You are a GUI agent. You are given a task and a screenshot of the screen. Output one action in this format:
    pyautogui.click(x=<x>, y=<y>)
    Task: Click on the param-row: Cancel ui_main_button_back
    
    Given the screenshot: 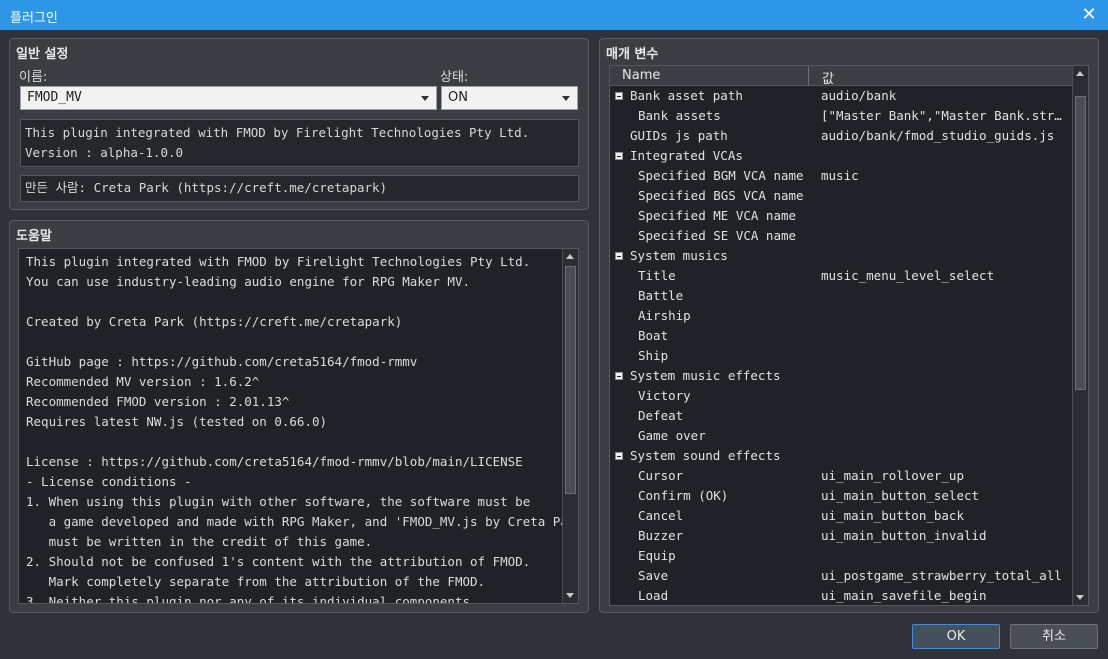 What is the action you would take?
    pyautogui.click(x=841, y=516)
    